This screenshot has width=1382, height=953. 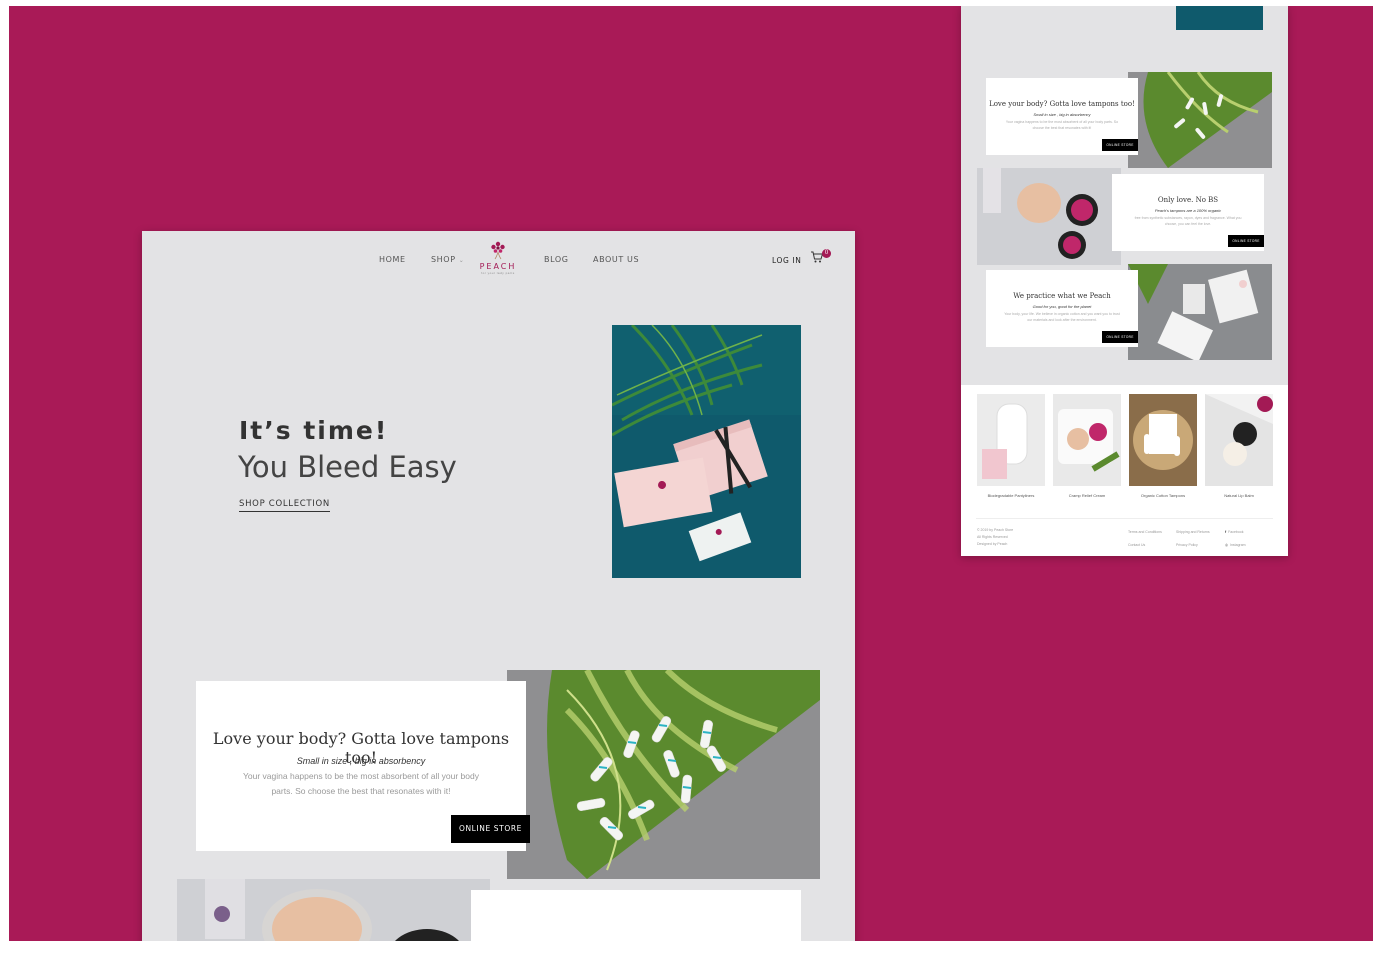 I want to click on cart-count-badge: 0, so click(x=826, y=253).